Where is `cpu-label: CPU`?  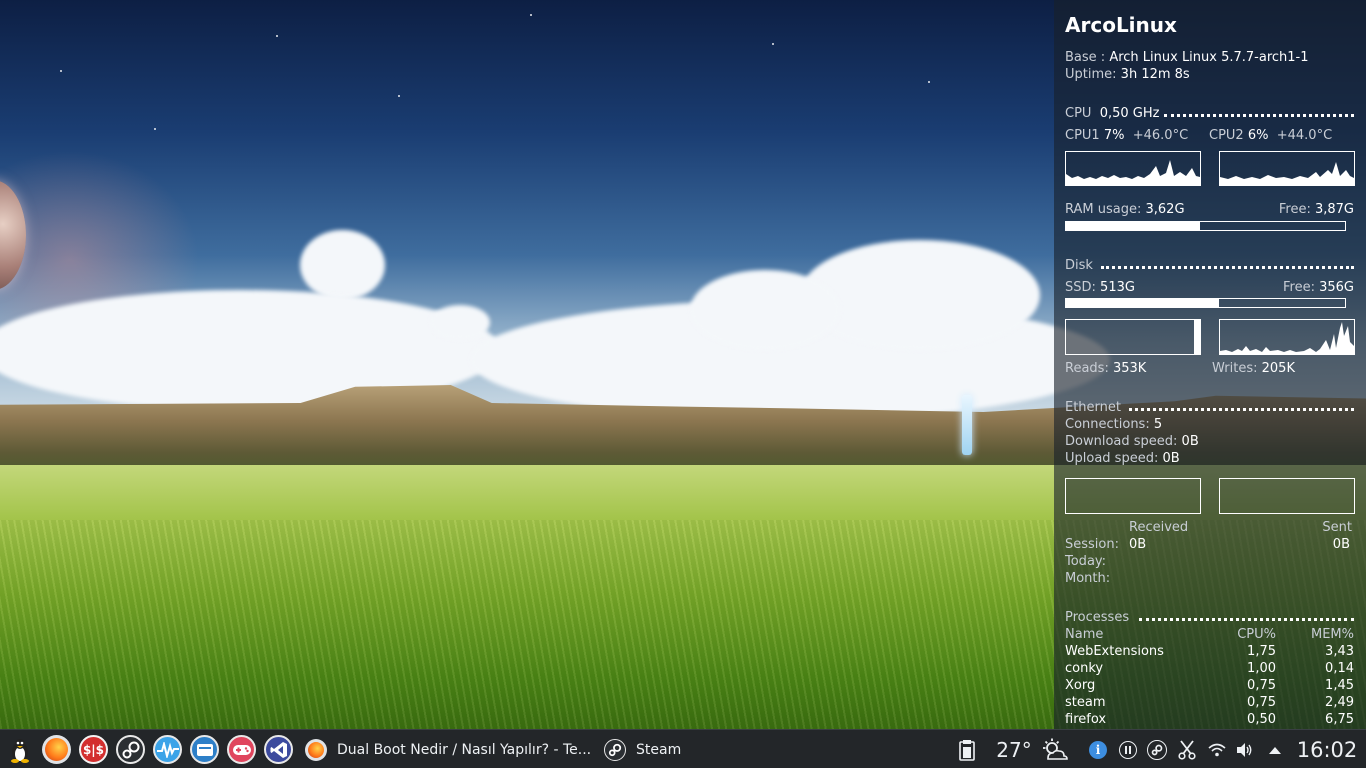
cpu-label: CPU is located at coordinates (1078, 113).